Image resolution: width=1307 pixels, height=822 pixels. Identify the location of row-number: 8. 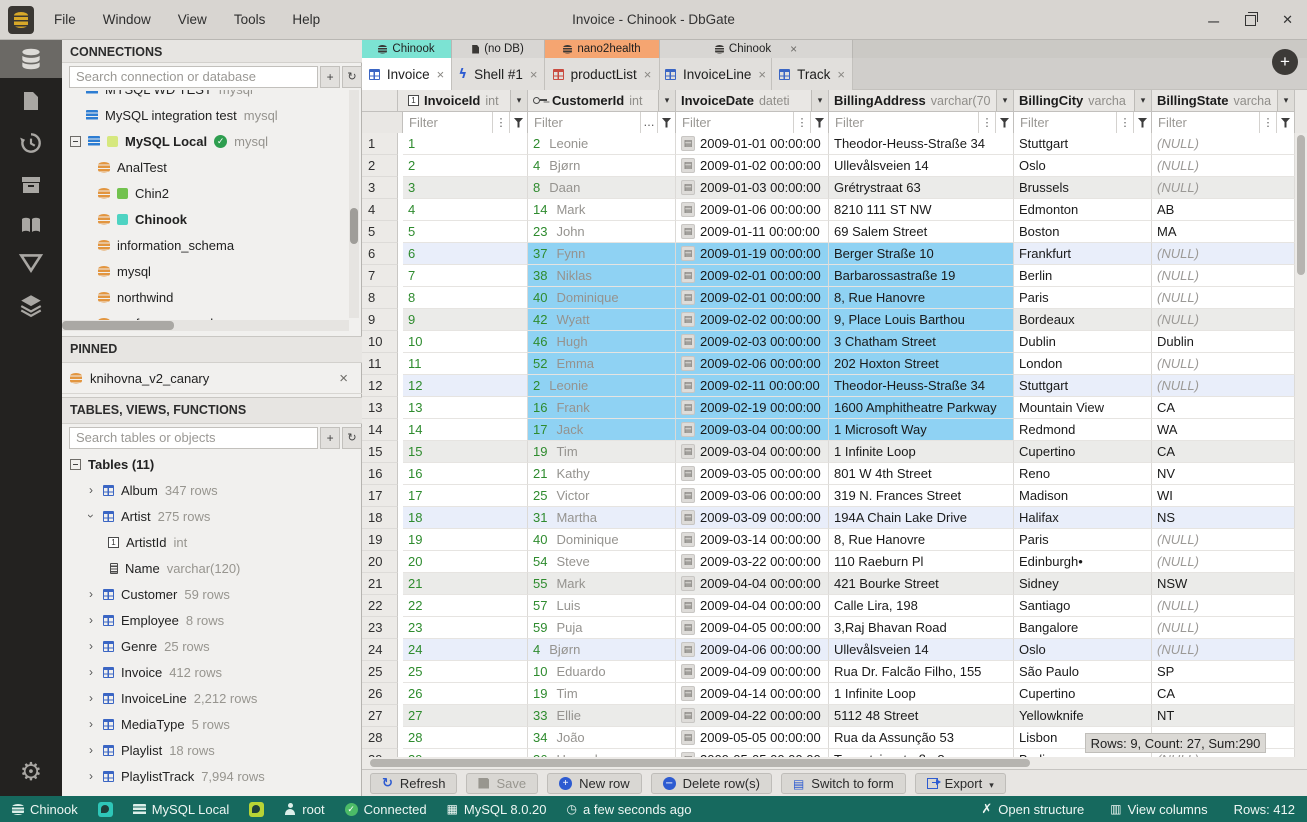
(380, 298).